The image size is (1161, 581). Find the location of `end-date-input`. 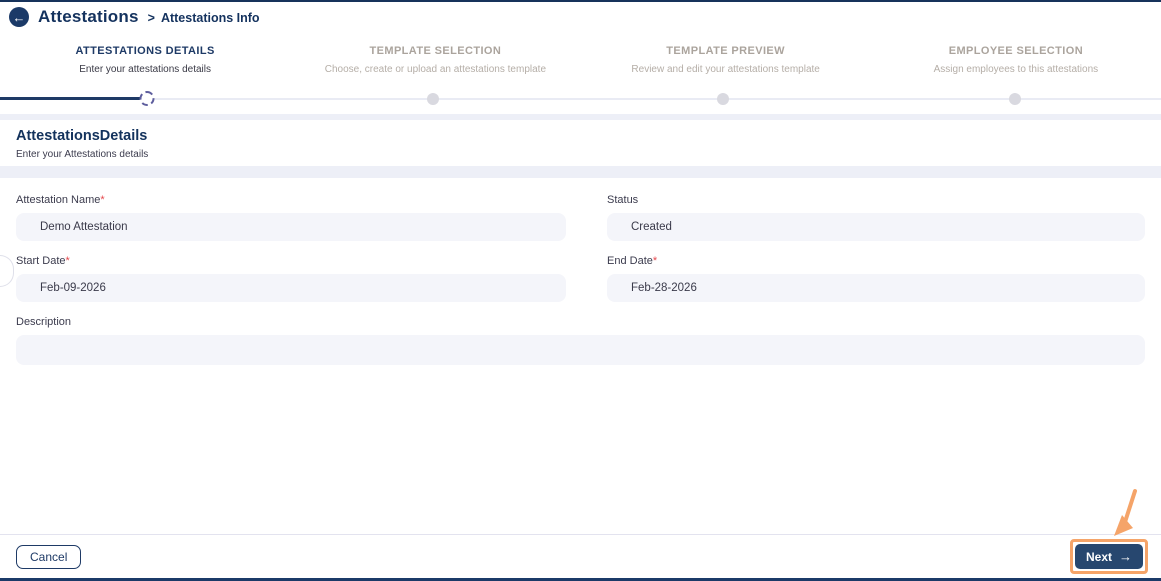

end-date-input is located at coordinates (876, 288).